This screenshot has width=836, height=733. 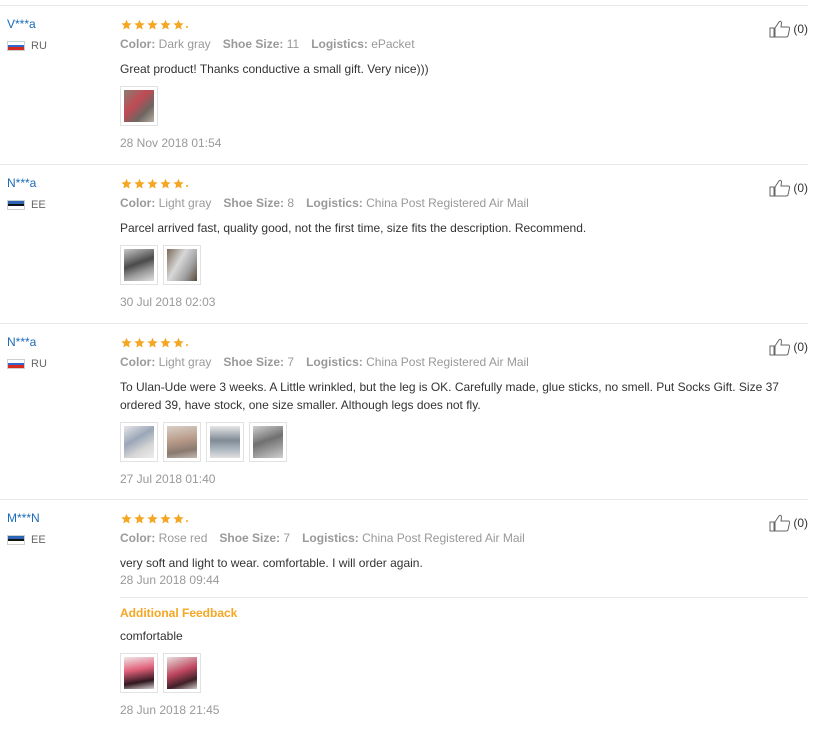 What do you see at coordinates (179, 613) in the screenshot?
I see `additional-feedback-title: Additional Feedback` at bounding box center [179, 613].